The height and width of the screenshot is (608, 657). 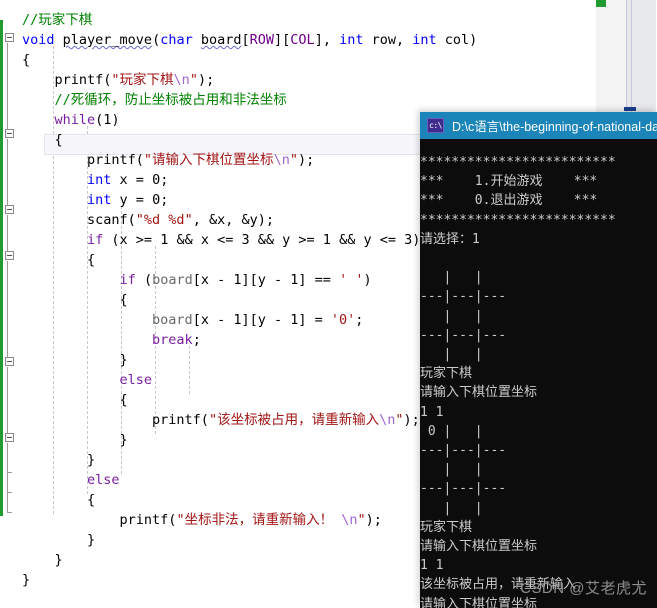 What do you see at coordinates (75, 120) in the screenshot?
I see `code-token: while` at bounding box center [75, 120].